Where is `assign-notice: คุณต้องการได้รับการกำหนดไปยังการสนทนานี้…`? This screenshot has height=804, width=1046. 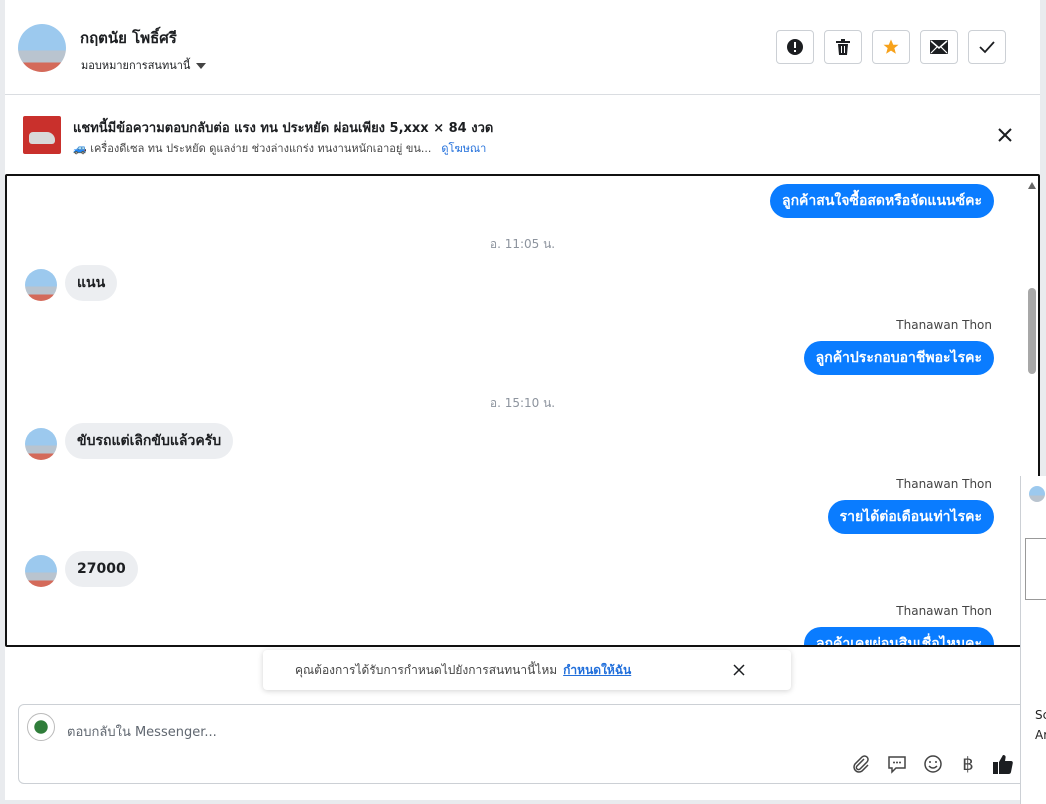
assign-notice: คุณต้องการได้รับการกำหนดไปยังการสนทนานี้… is located at coordinates (527, 670).